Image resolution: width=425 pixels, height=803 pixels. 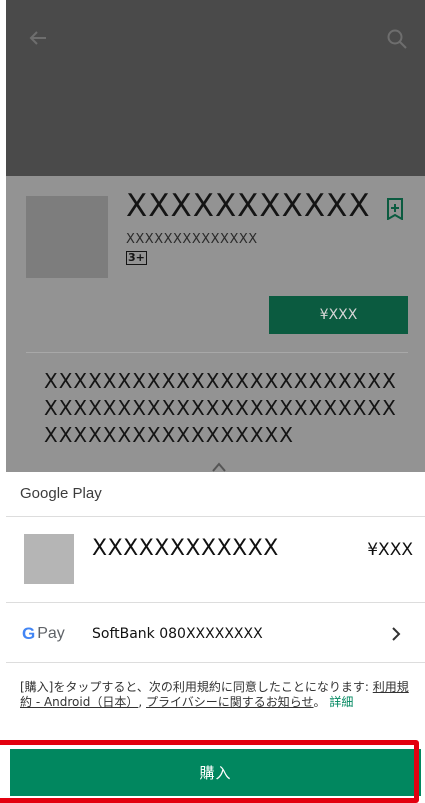 I want to click on terms-period: 。, so click(x=319, y=702).